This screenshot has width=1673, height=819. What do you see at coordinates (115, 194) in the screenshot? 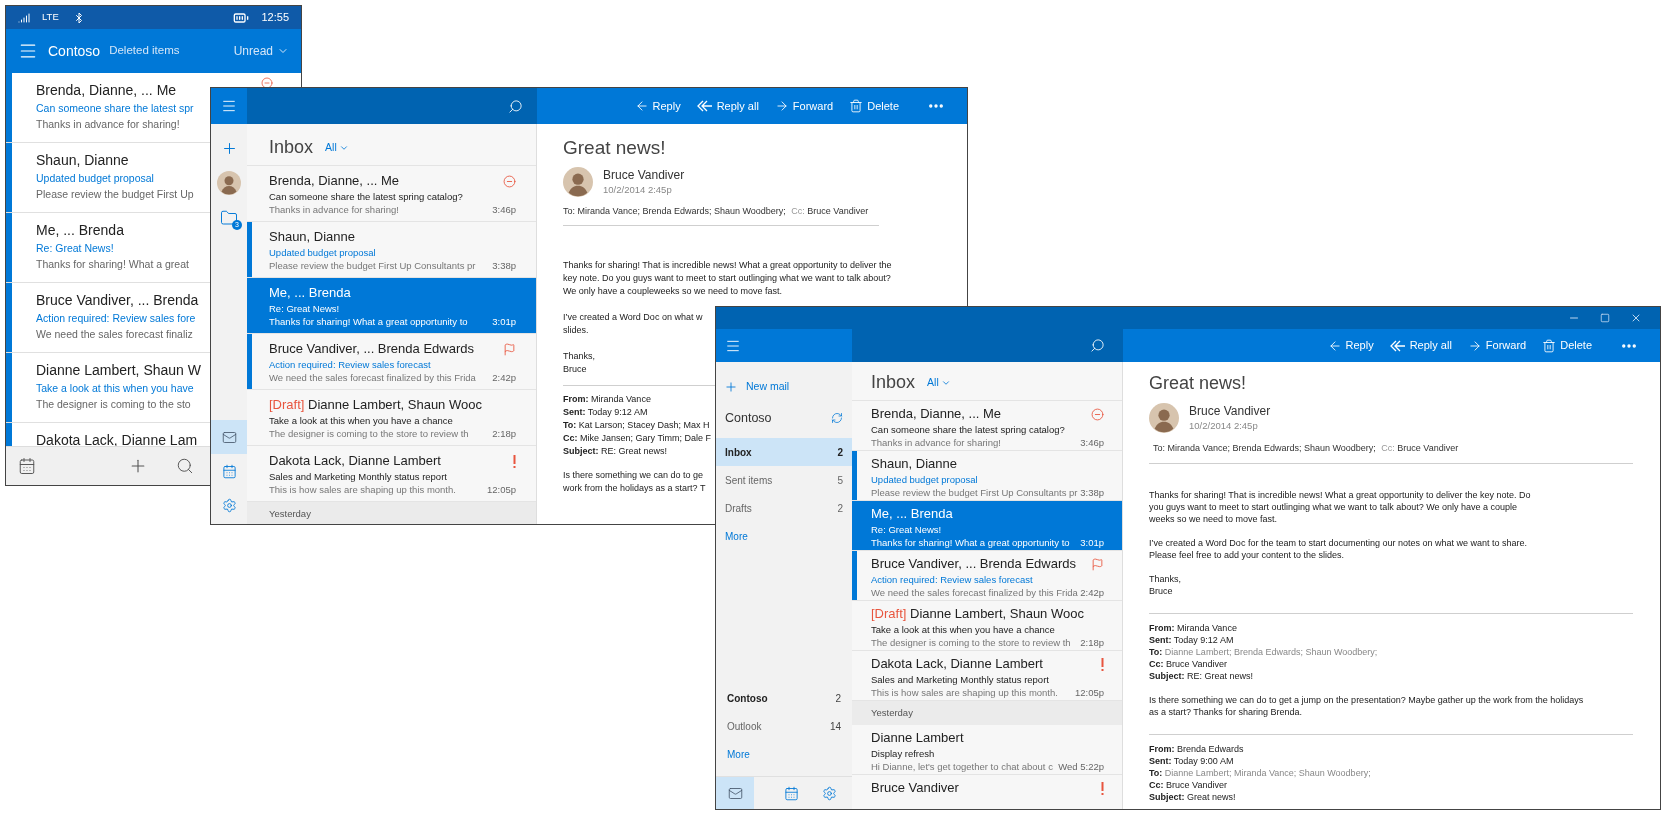
I see `message-preview: Please review the budget First Up` at bounding box center [115, 194].